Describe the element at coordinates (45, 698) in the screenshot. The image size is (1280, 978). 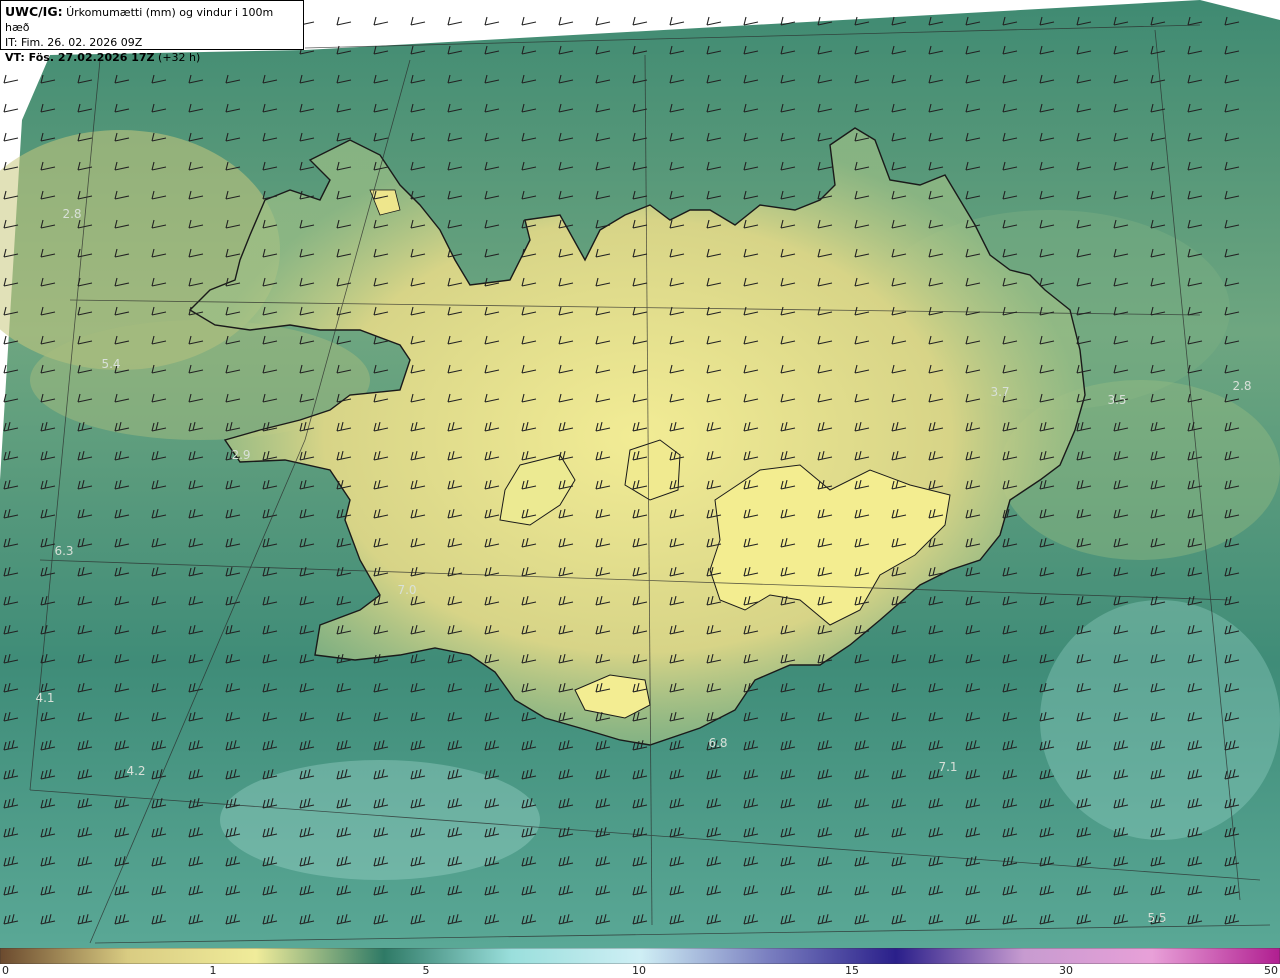
I see `field-value-label: 4.1` at that location.